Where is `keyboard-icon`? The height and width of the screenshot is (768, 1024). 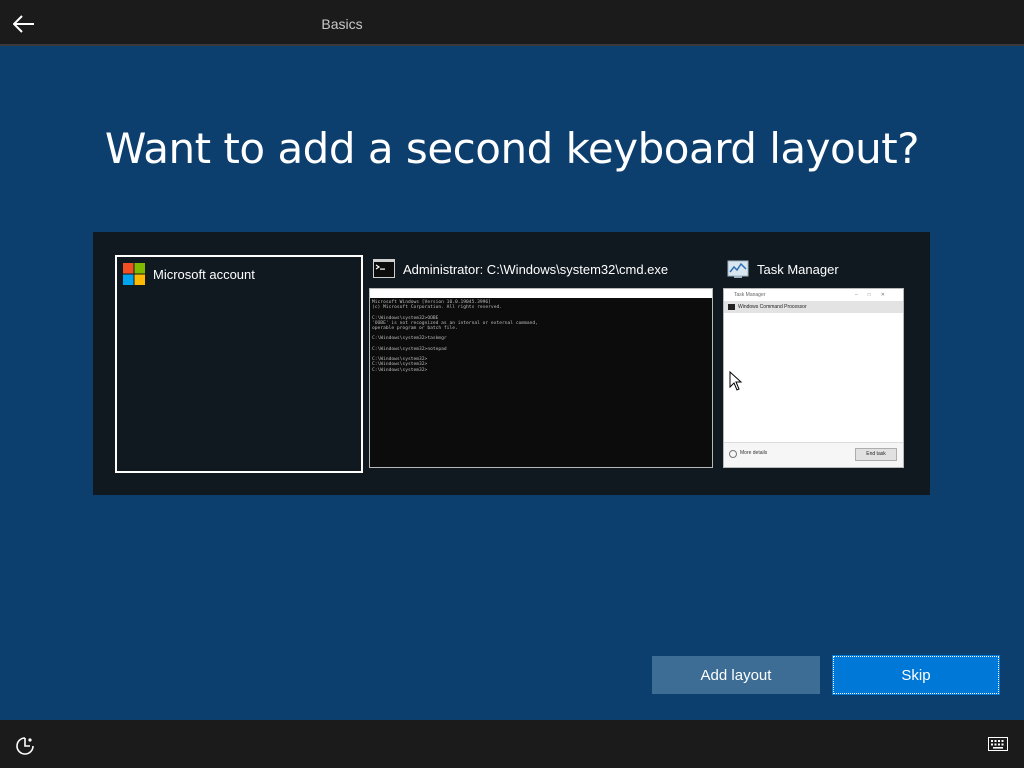
keyboard-icon is located at coordinates (998, 744).